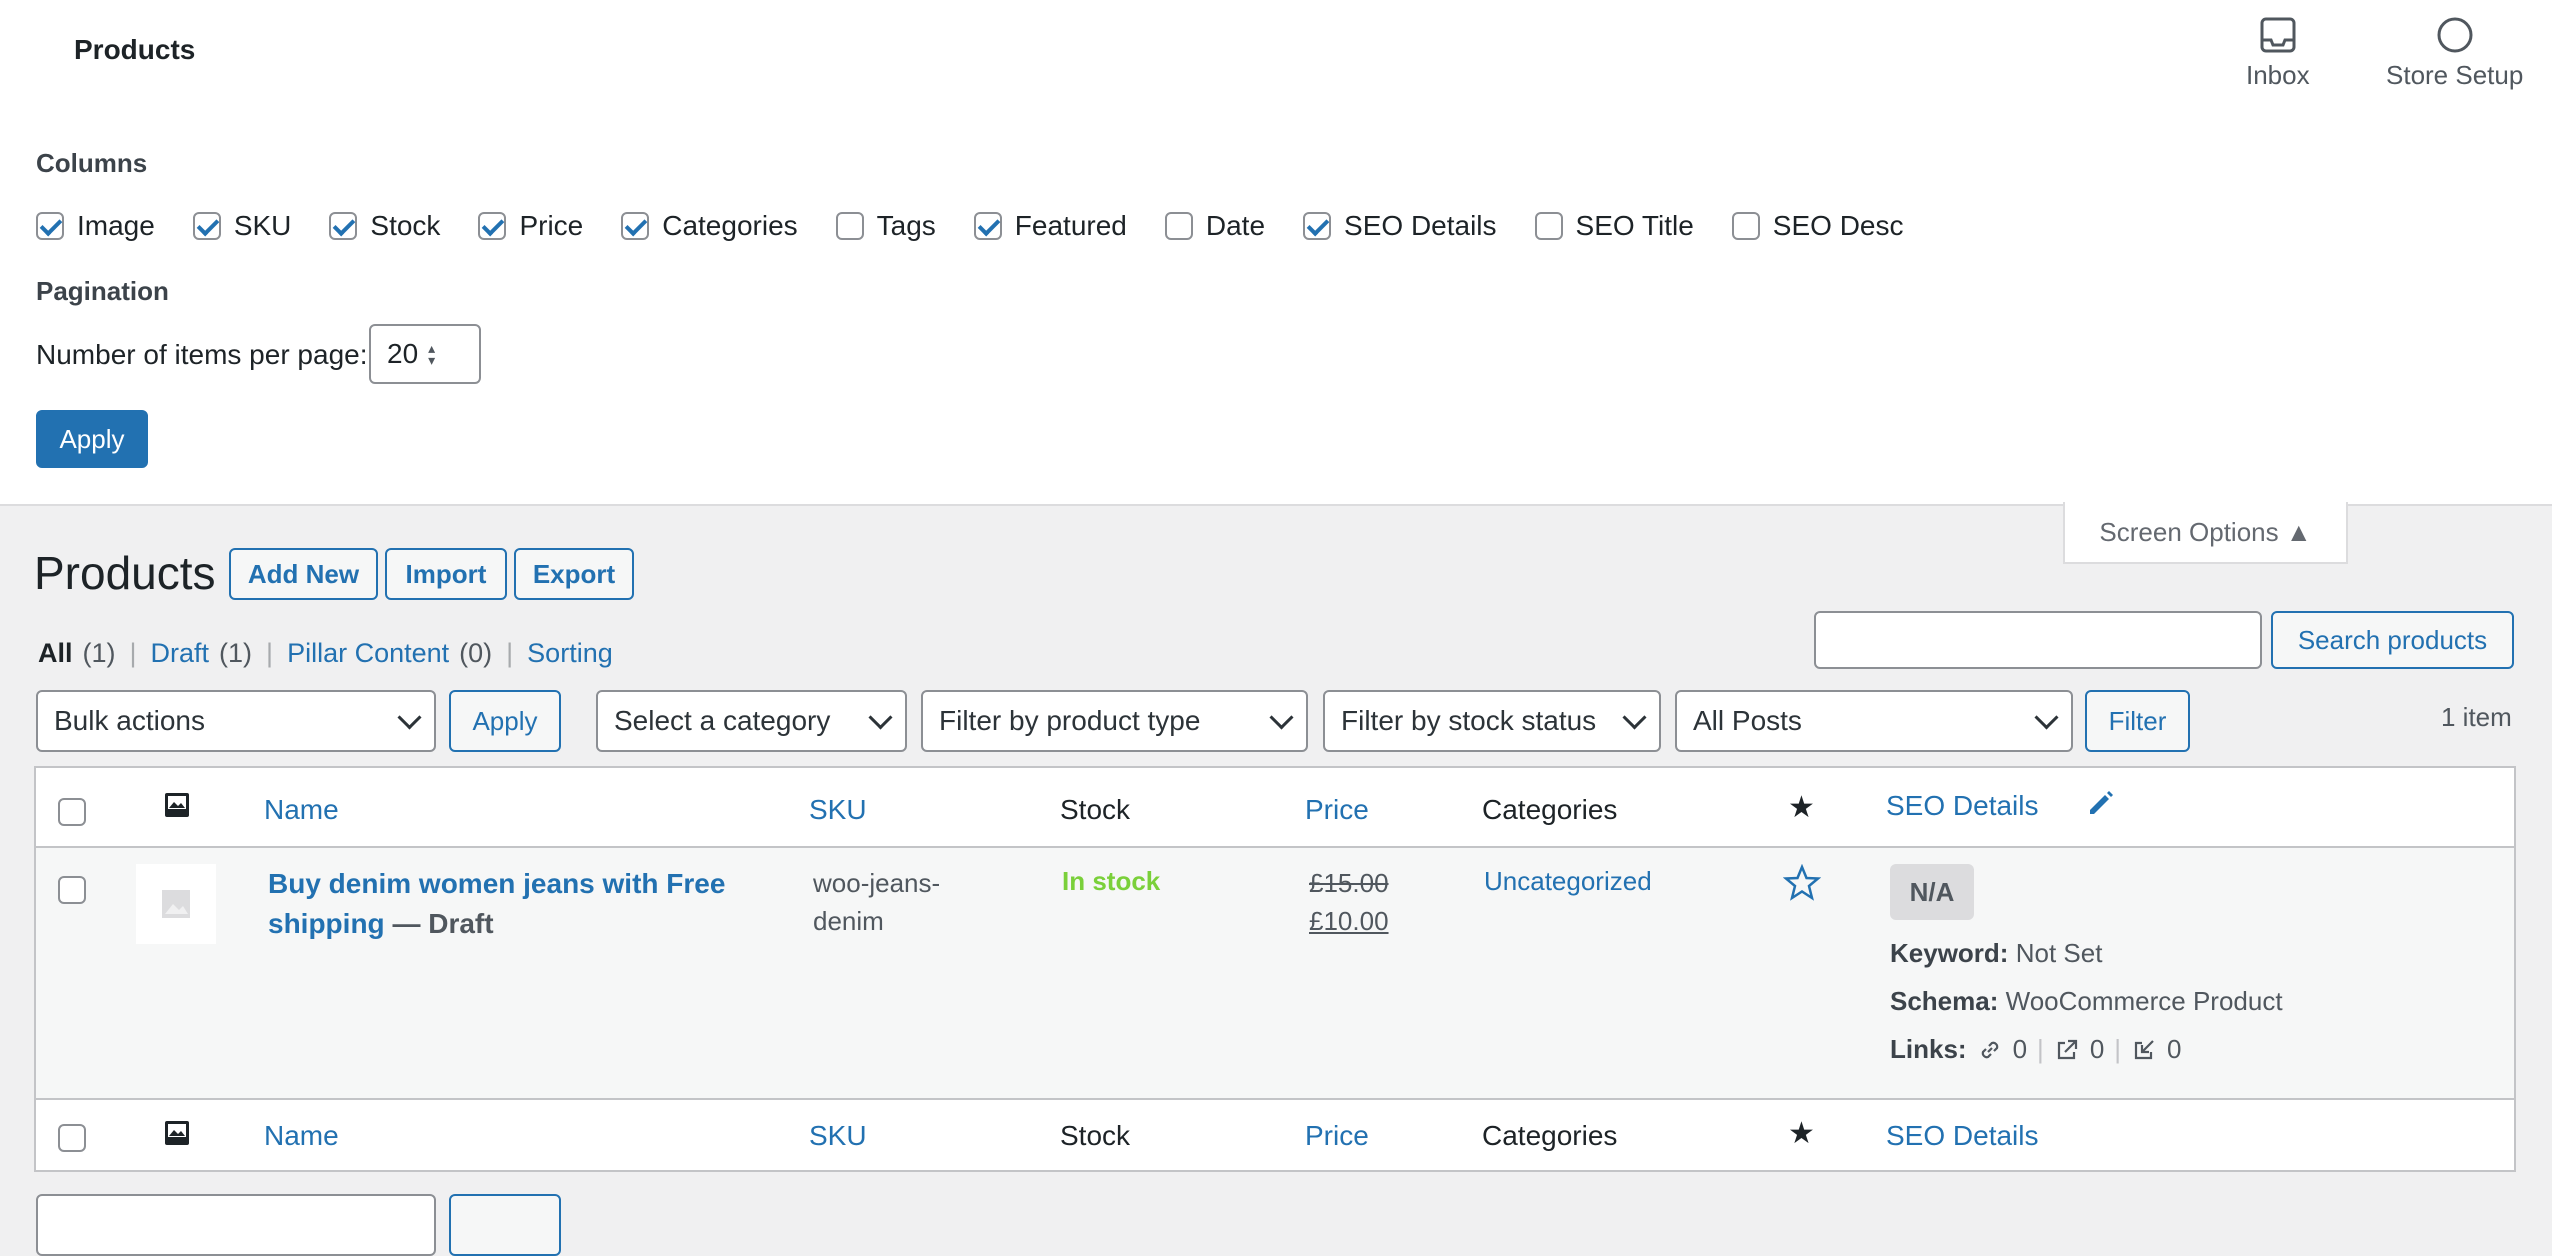 Image resolution: width=2552 pixels, height=1256 pixels. Describe the element at coordinates (1111, 881) in the screenshot. I see `stock-status-badge: In stock` at that location.